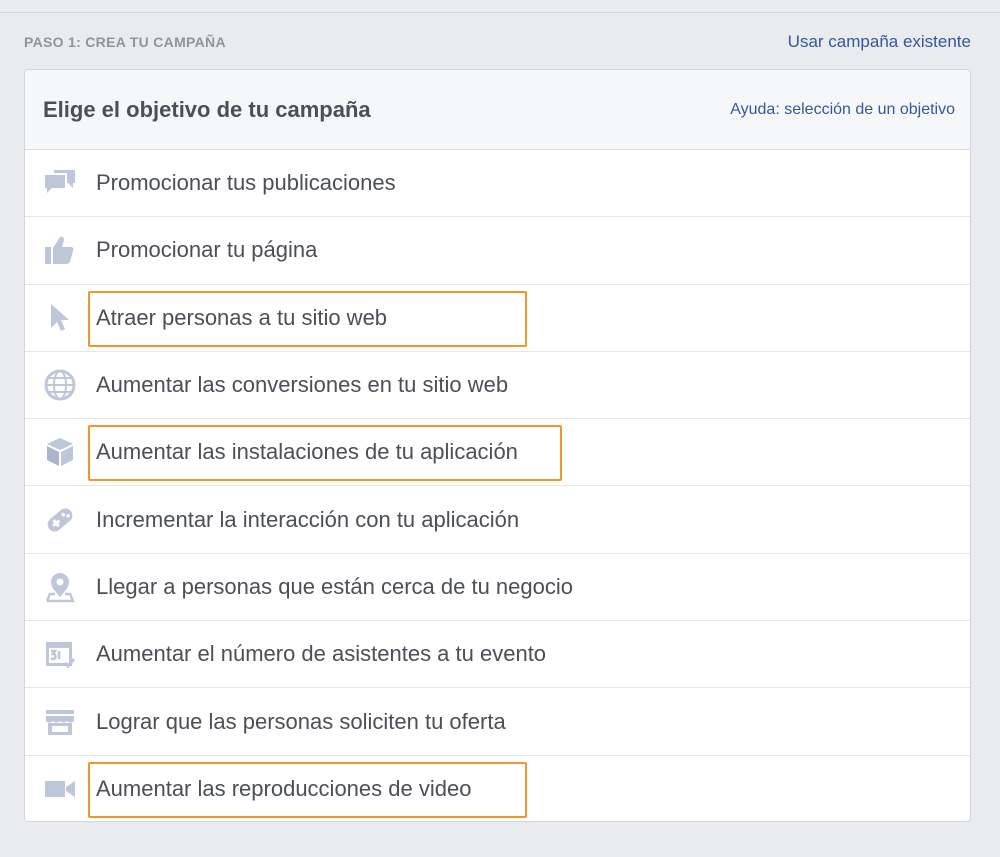  I want to click on objective-label: Atraer personas a tu sitio web, so click(242, 317).